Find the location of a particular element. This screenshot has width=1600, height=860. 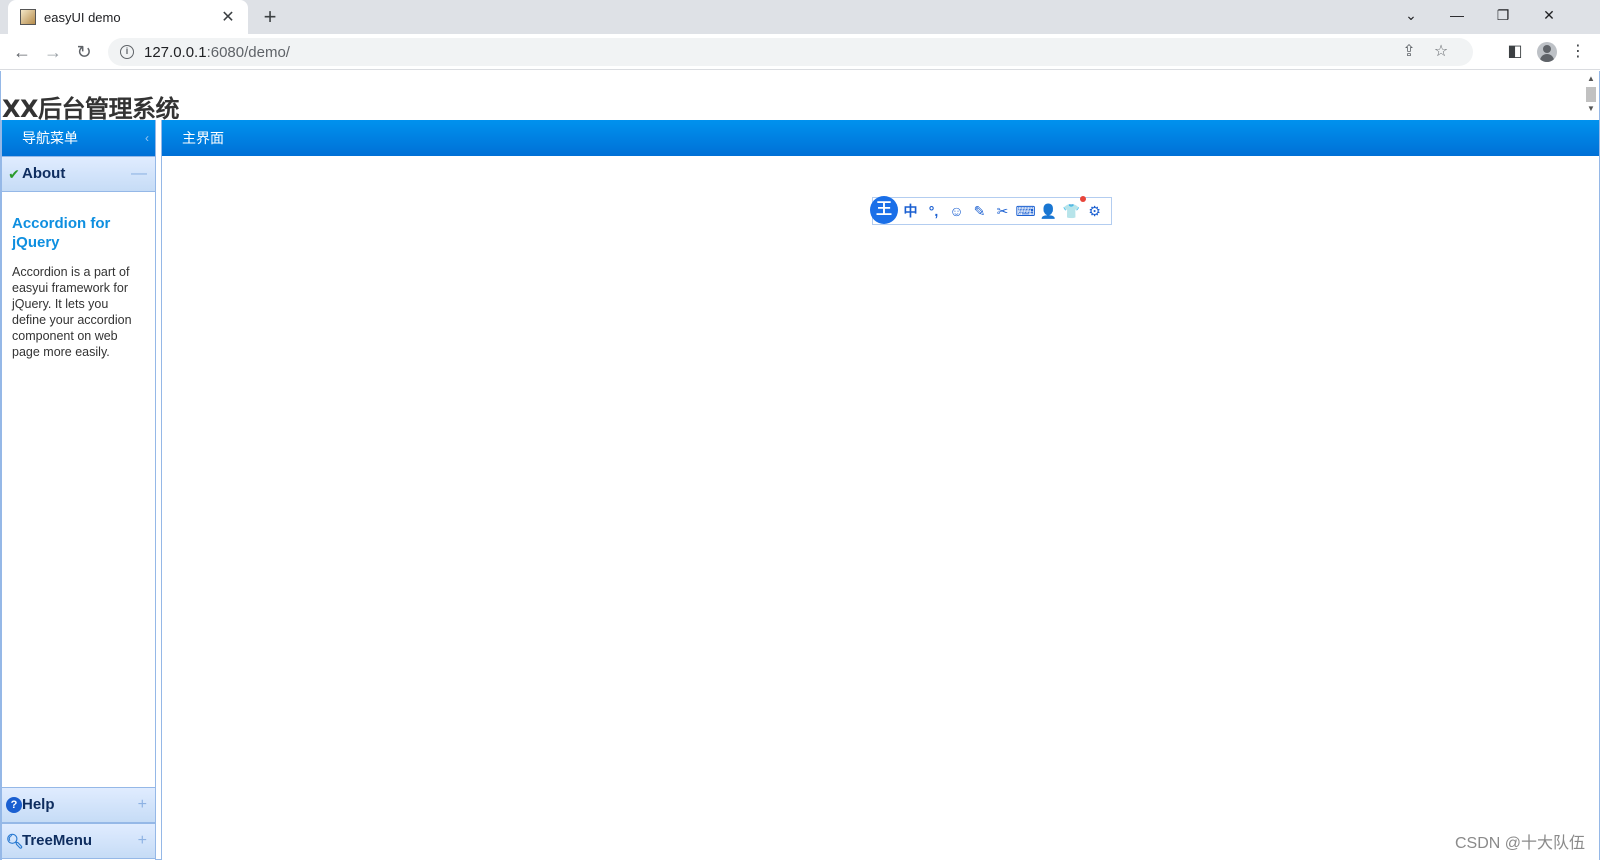

tab-close-icon: ✕ is located at coordinates (228, 17).